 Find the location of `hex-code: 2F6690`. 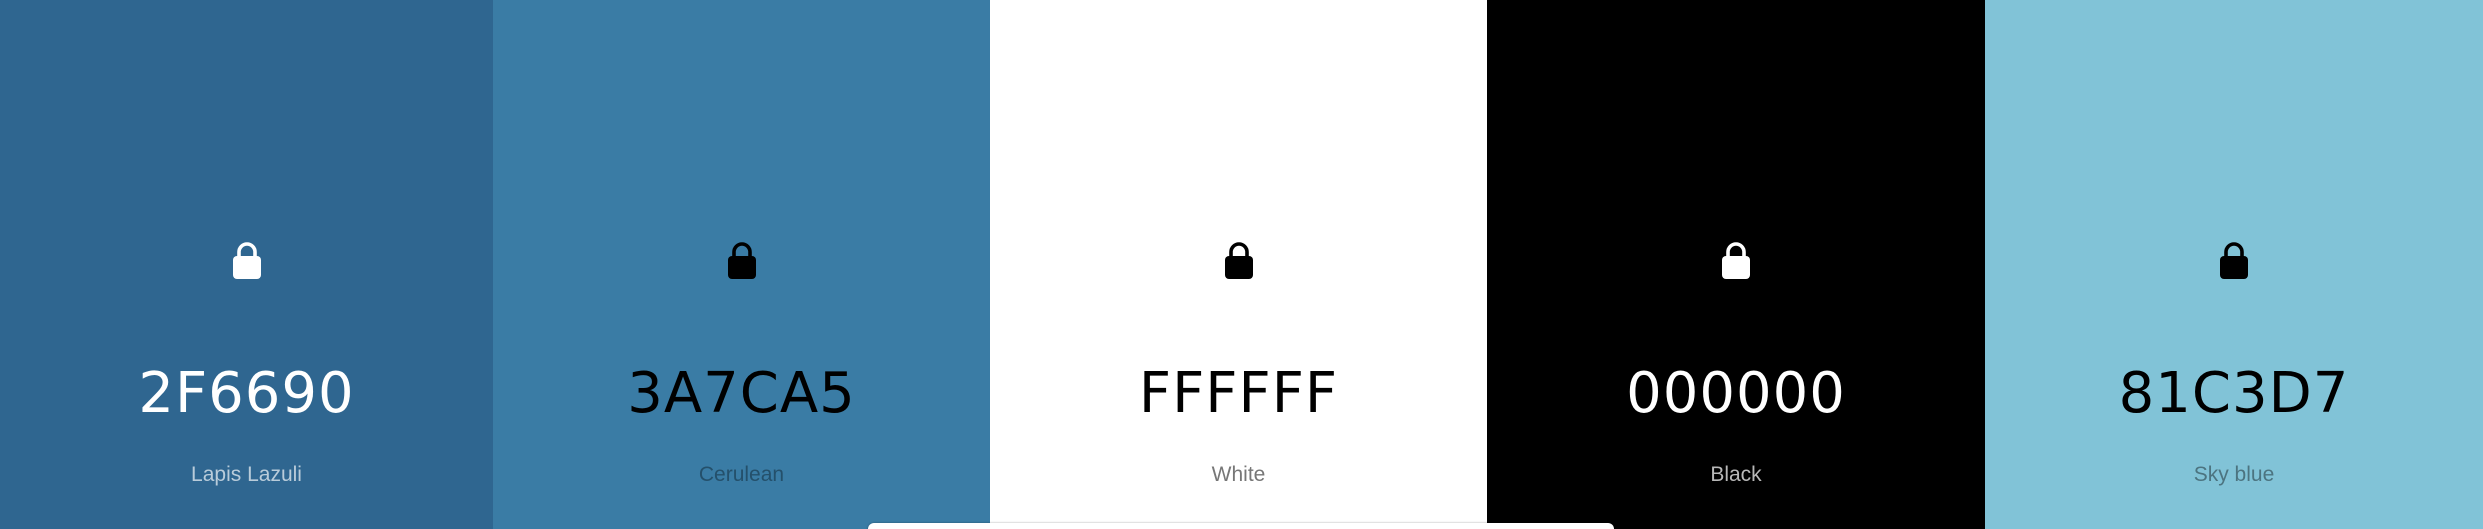

hex-code: 2F6690 is located at coordinates (246, 394).